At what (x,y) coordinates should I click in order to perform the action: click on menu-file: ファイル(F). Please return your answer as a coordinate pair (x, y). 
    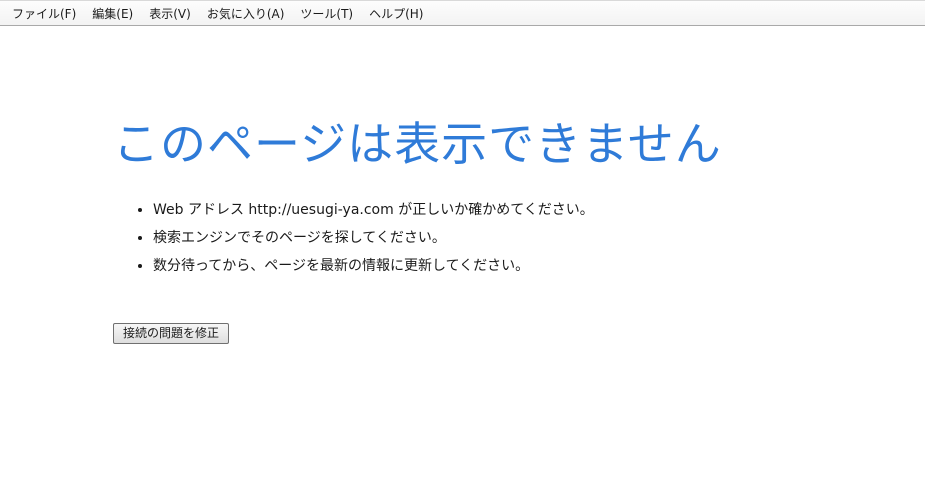
    Looking at the image, I should click on (44, 13).